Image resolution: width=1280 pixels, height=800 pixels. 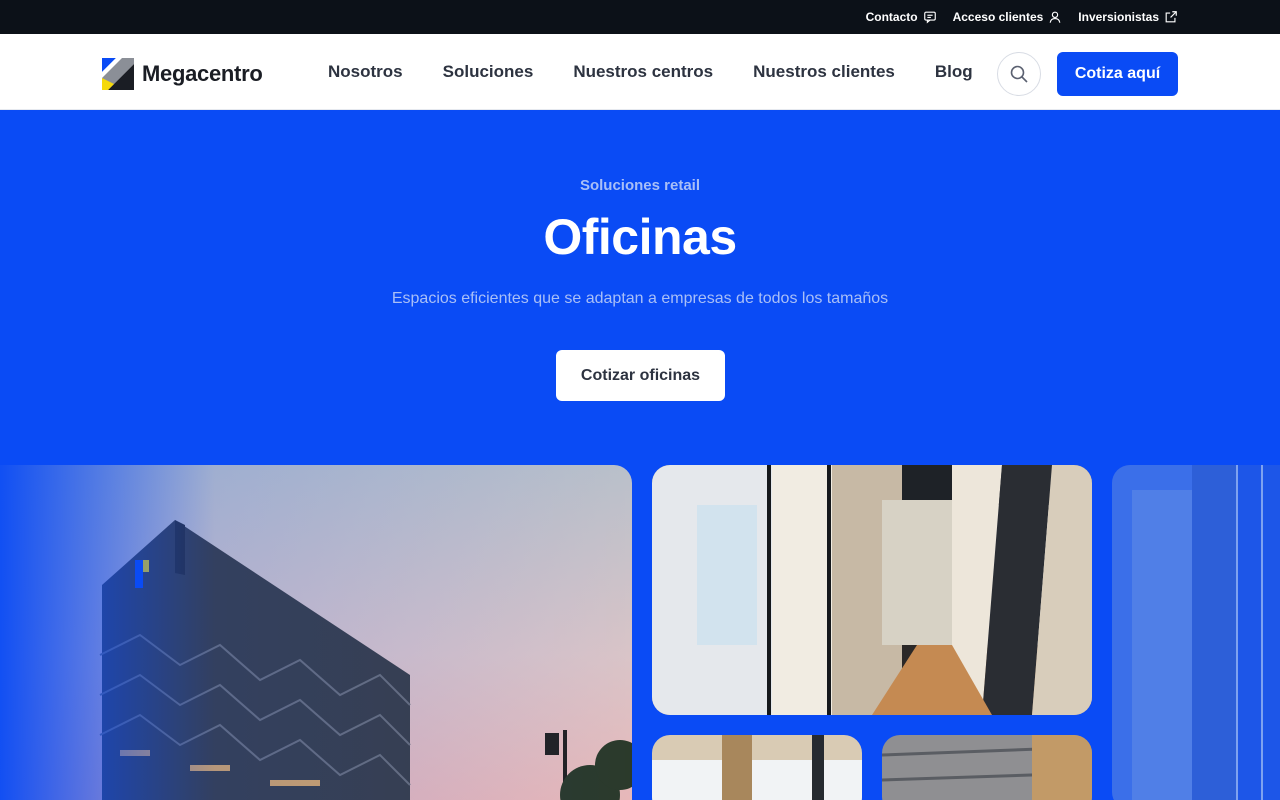 I want to click on quote-offices-button: Cotizar oficinas, so click(x=640, y=375).